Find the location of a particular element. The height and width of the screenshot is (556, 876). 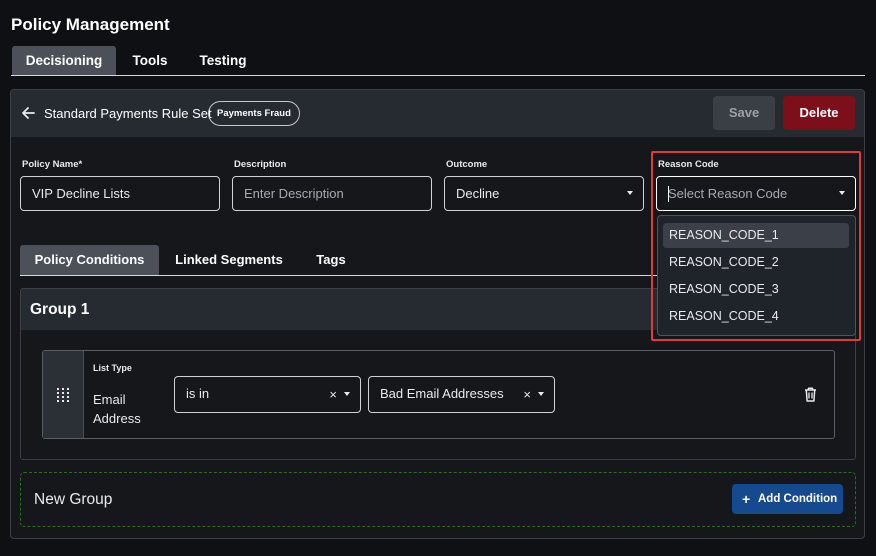

policy-tab-bar: Policy Conditions Linked Segments Tags is located at coordinates (340, 260).